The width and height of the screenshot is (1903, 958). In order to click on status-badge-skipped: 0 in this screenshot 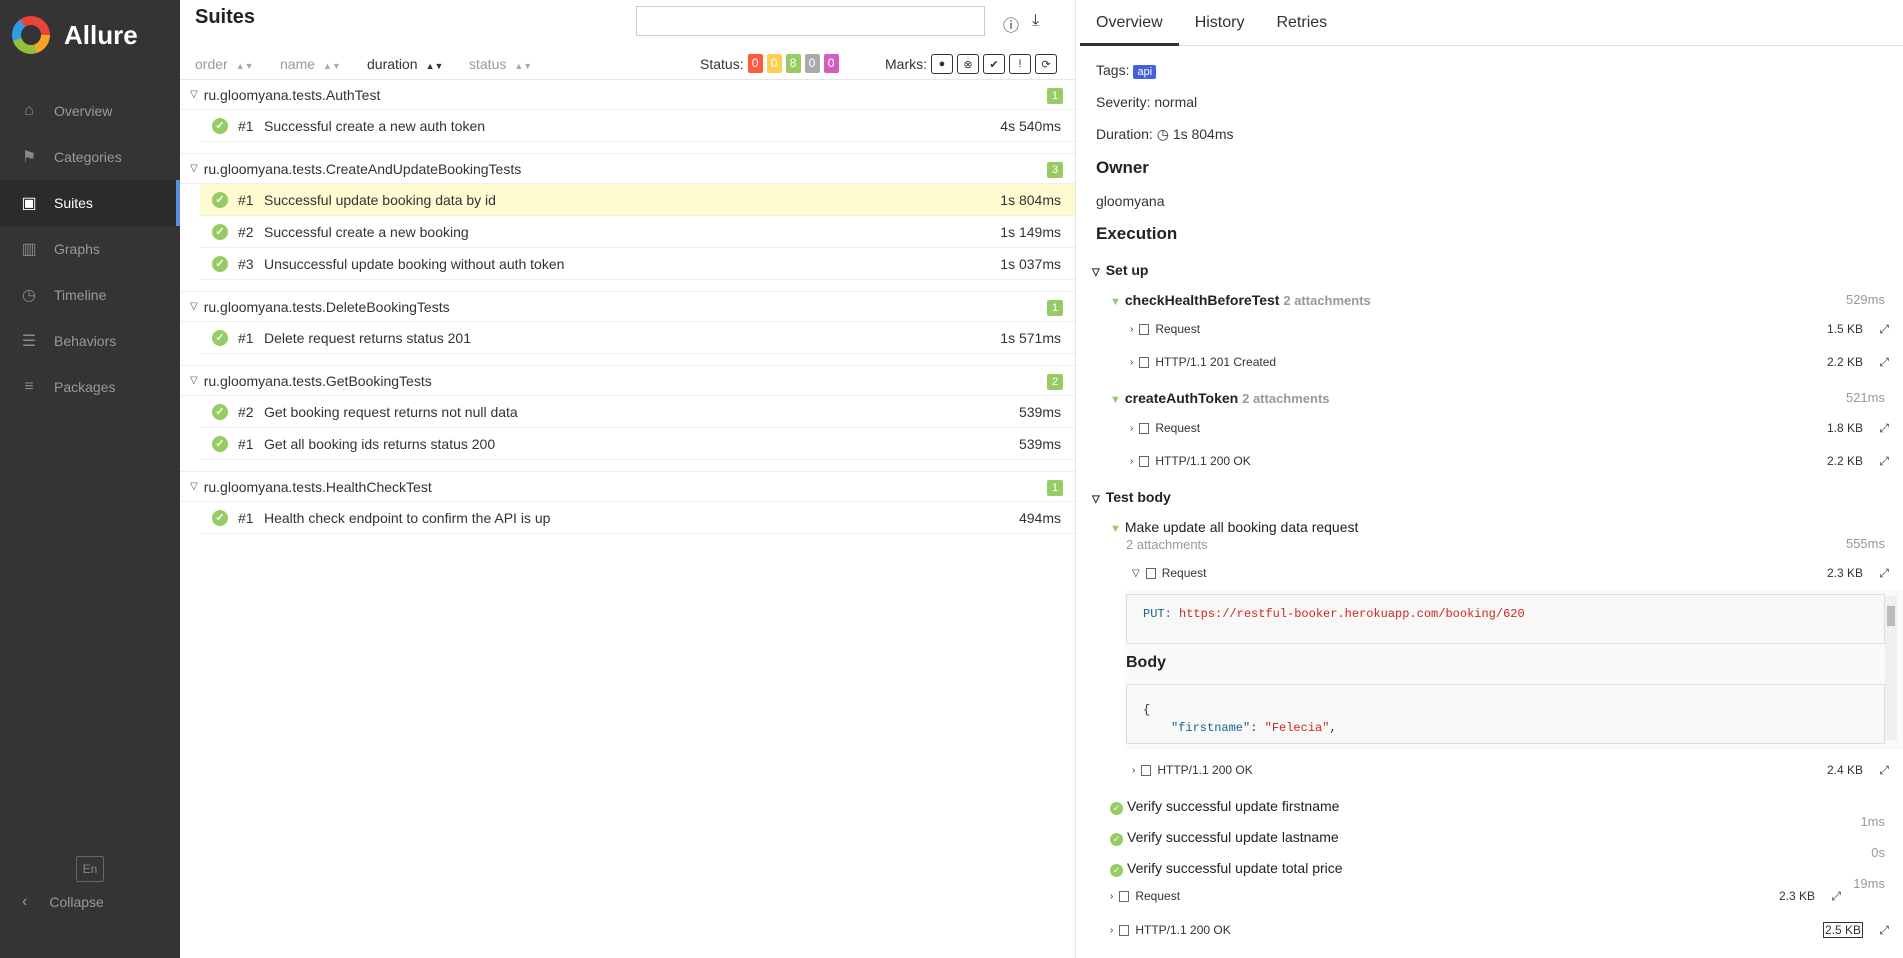, I will do `click(812, 63)`.